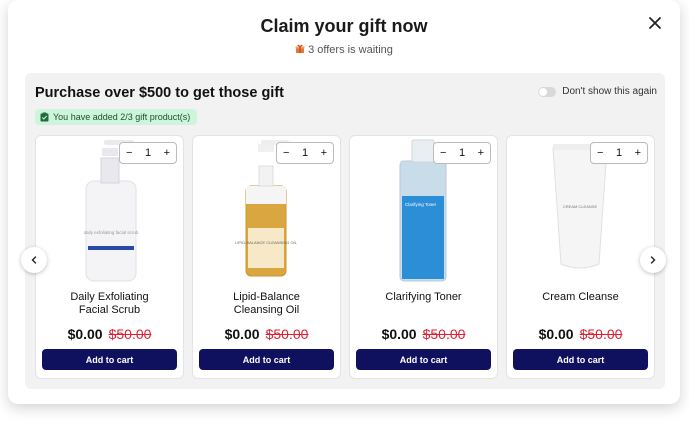  What do you see at coordinates (122, 117) in the screenshot?
I see `badge-text: You have added 2/3 gift product(s)` at bounding box center [122, 117].